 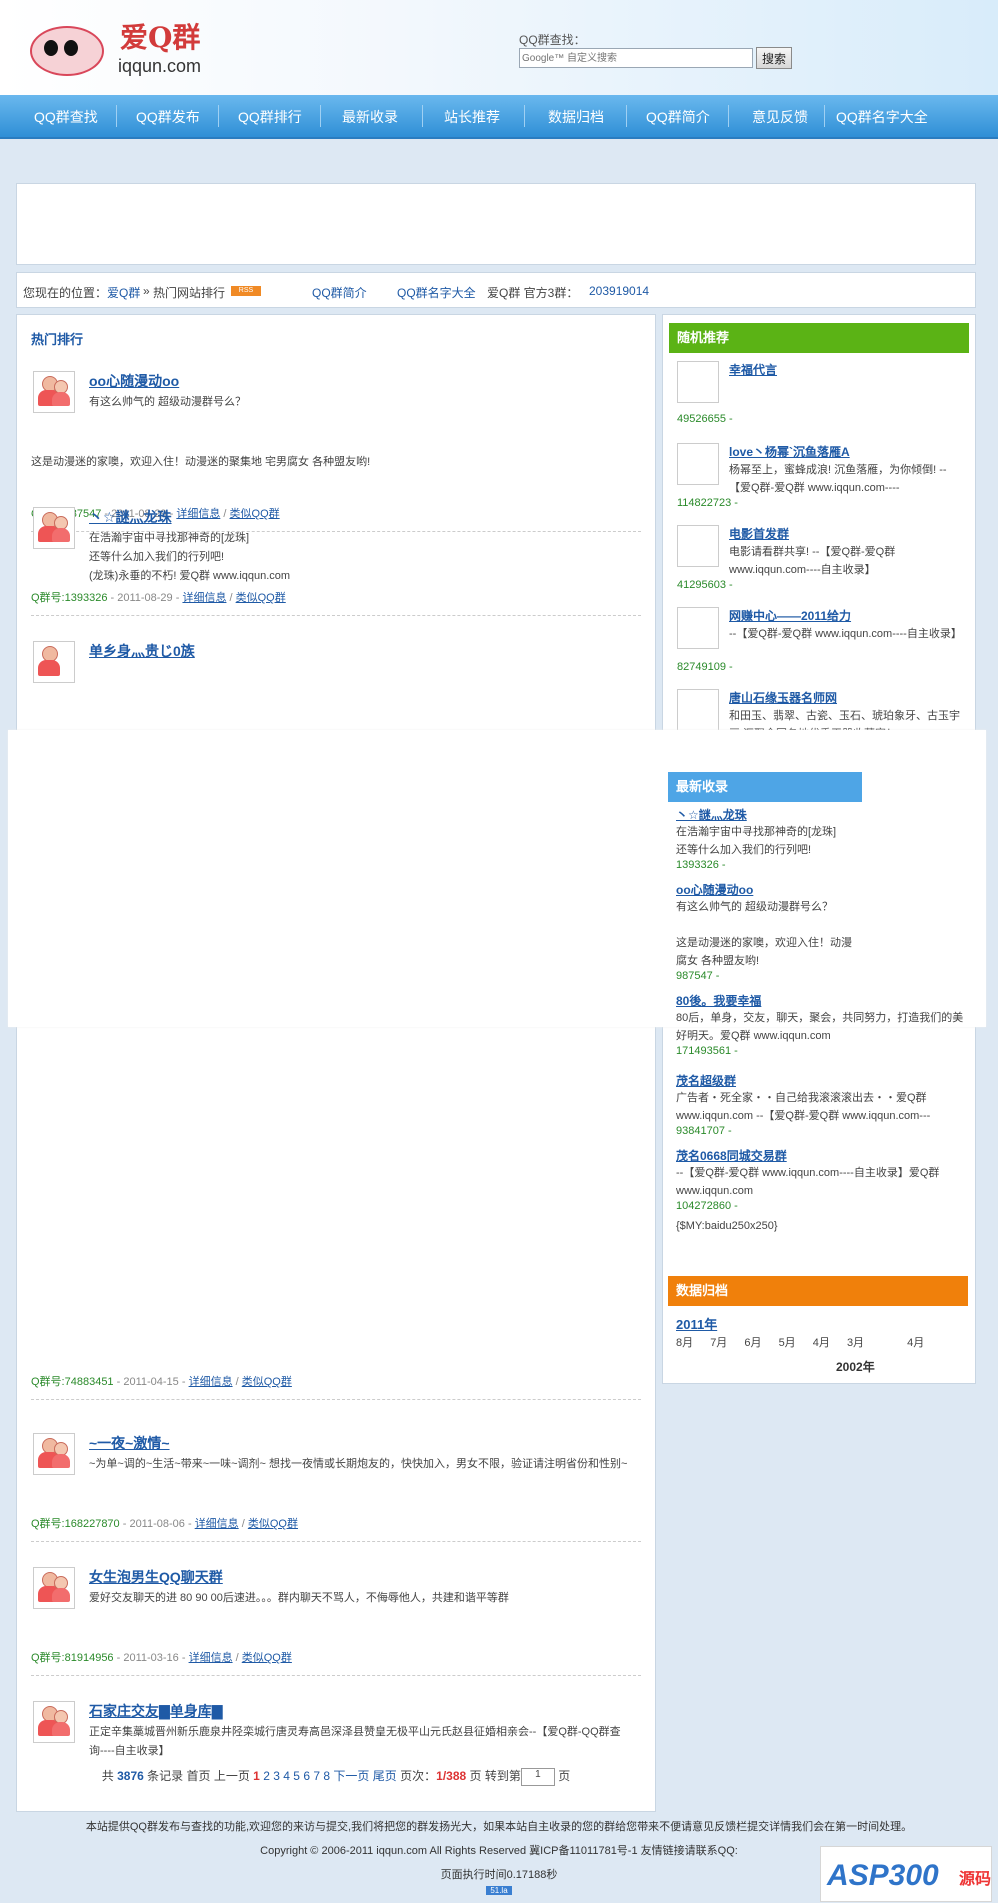 I want to click on group-number: Q群号:81914956, so click(x=72, y=1658).